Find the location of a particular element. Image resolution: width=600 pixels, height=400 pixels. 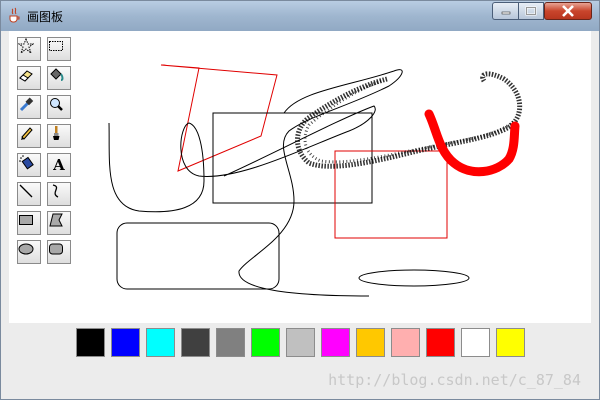

pencil-icon is located at coordinates (27, 133).